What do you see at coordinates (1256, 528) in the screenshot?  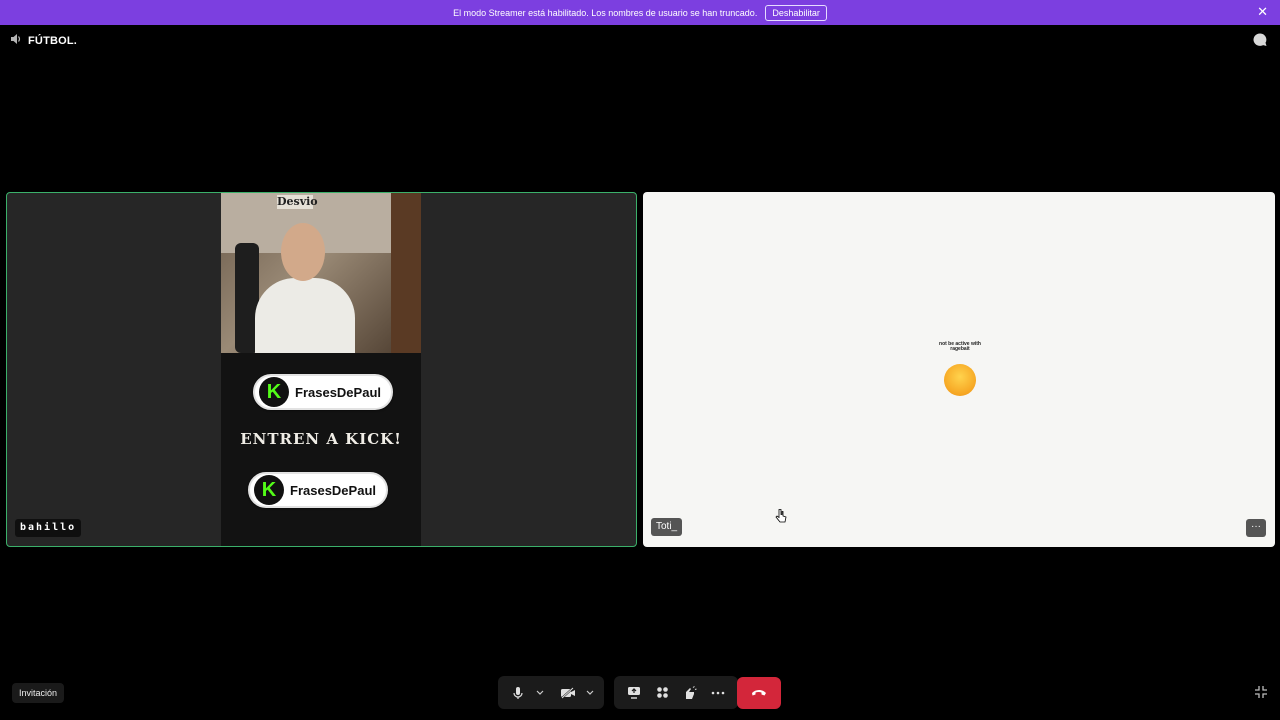 I see `tile-more-options-button: ···` at bounding box center [1256, 528].